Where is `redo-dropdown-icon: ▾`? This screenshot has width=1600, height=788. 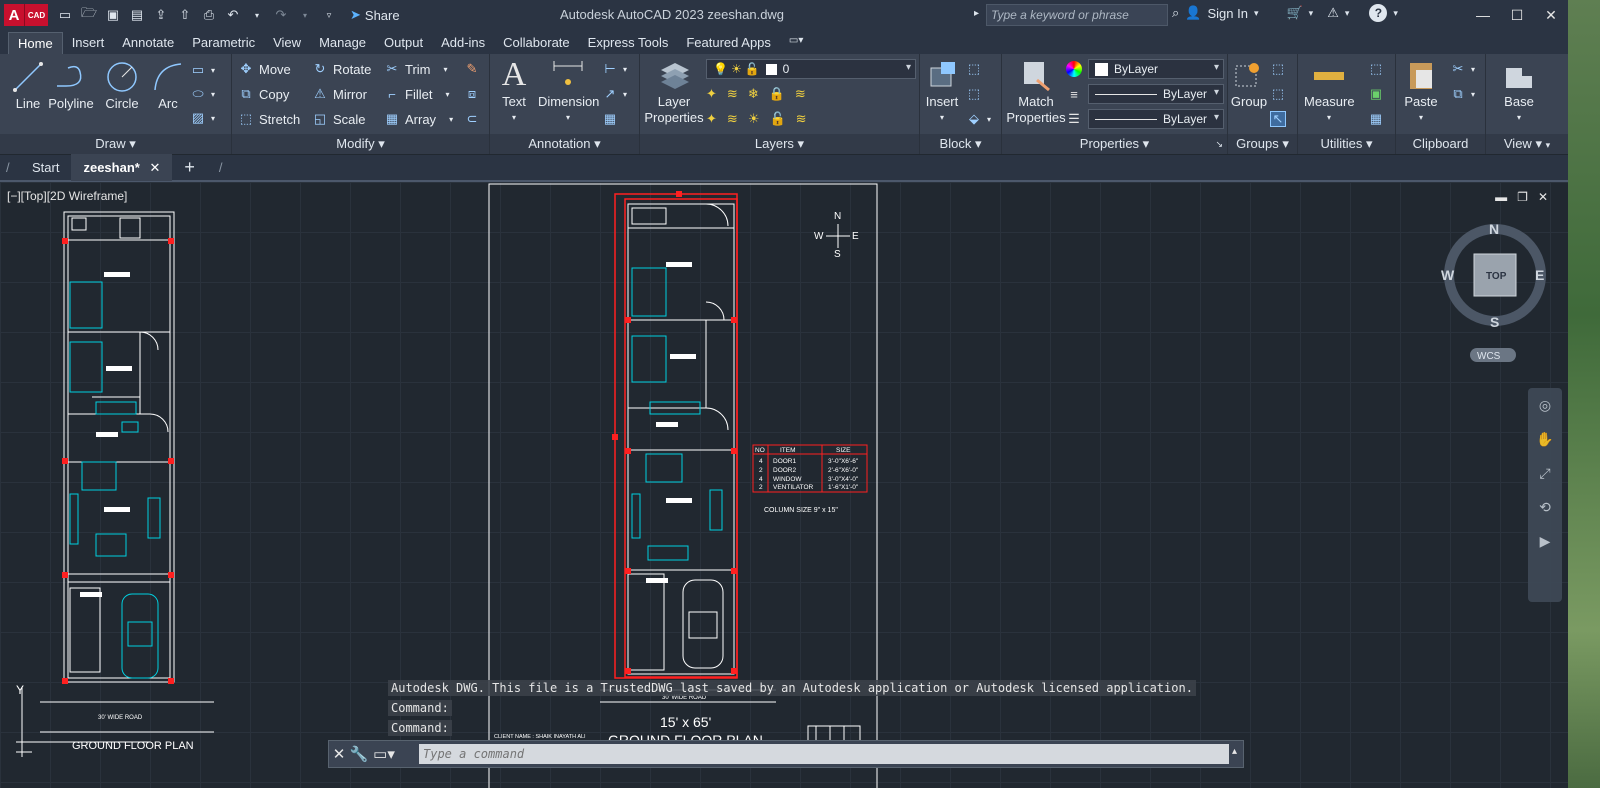 redo-dropdown-icon: ▾ is located at coordinates (305, 15).